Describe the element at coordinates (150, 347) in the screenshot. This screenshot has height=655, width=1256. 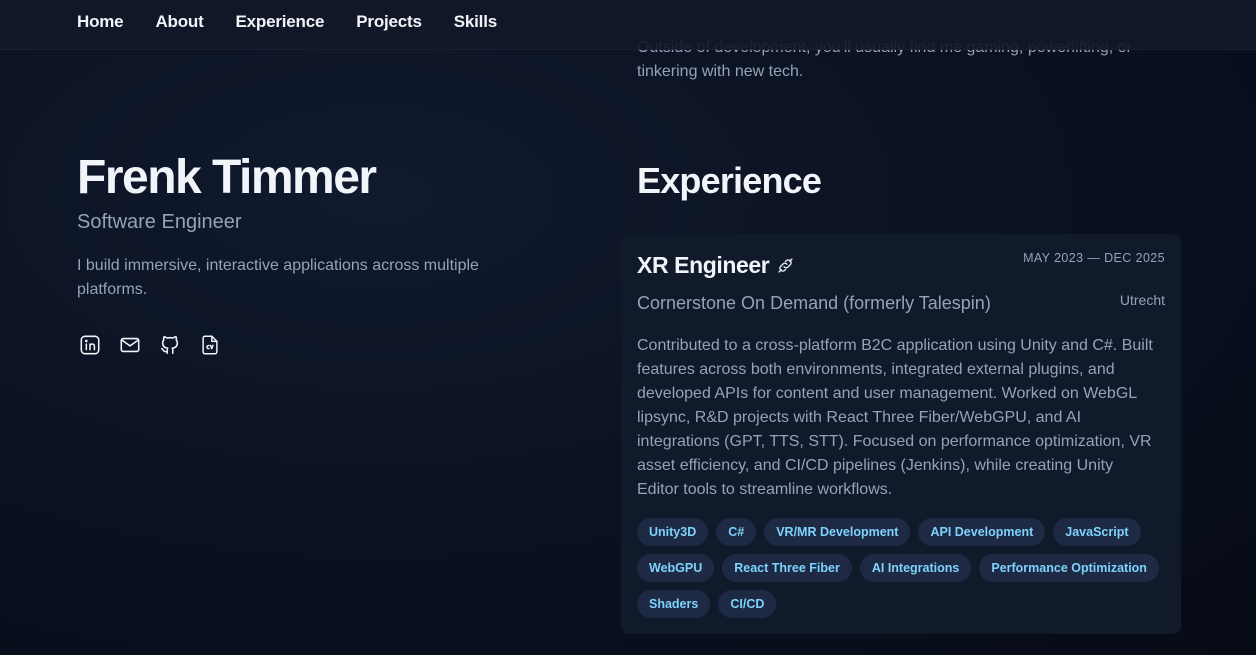
I see `social-links` at that location.